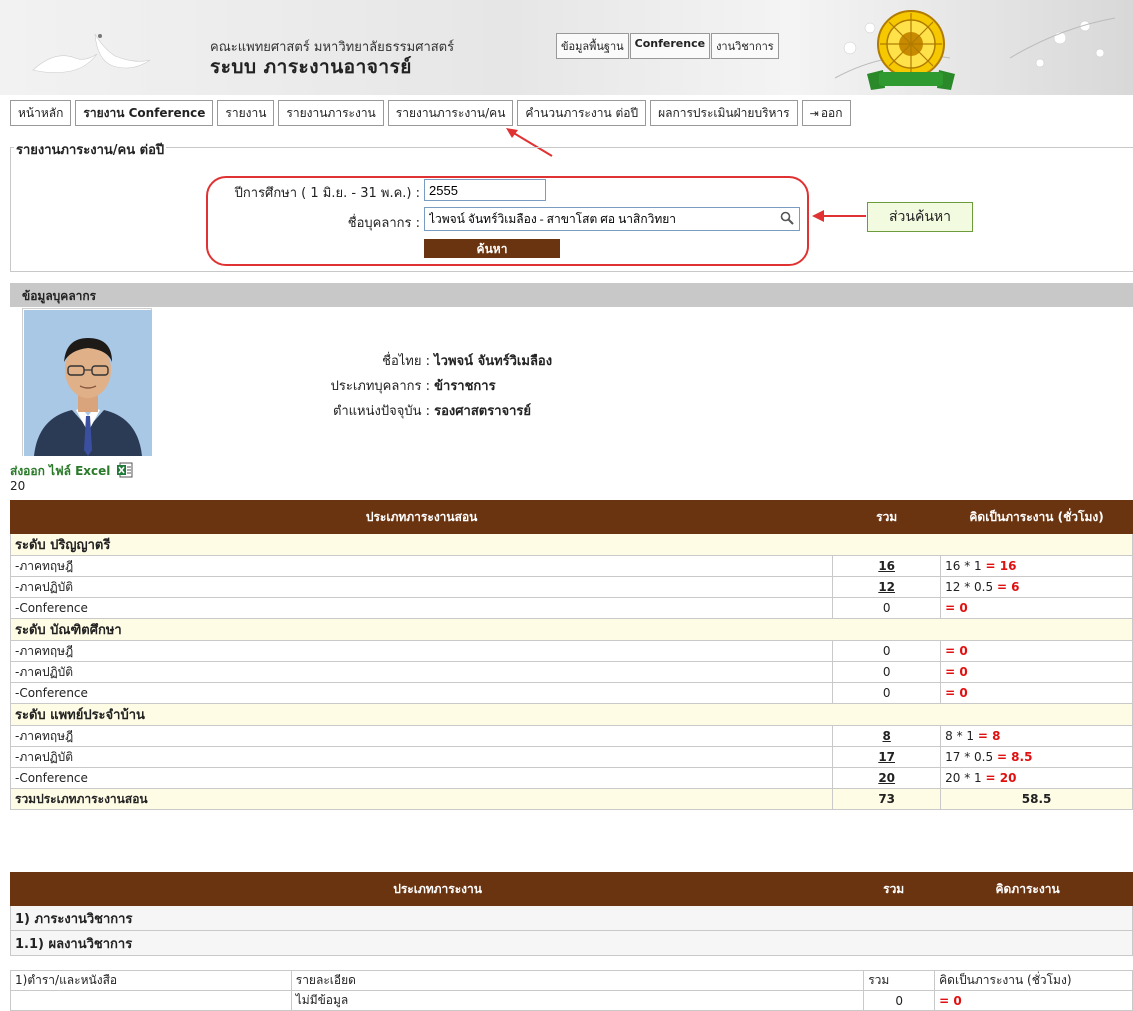 This screenshot has height=1011, width=1133. What do you see at coordinates (1033, 980) in the screenshot?
I see `hours-header: คิดเป็นภาระงาน (ชั่วโมง)` at bounding box center [1033, 980].